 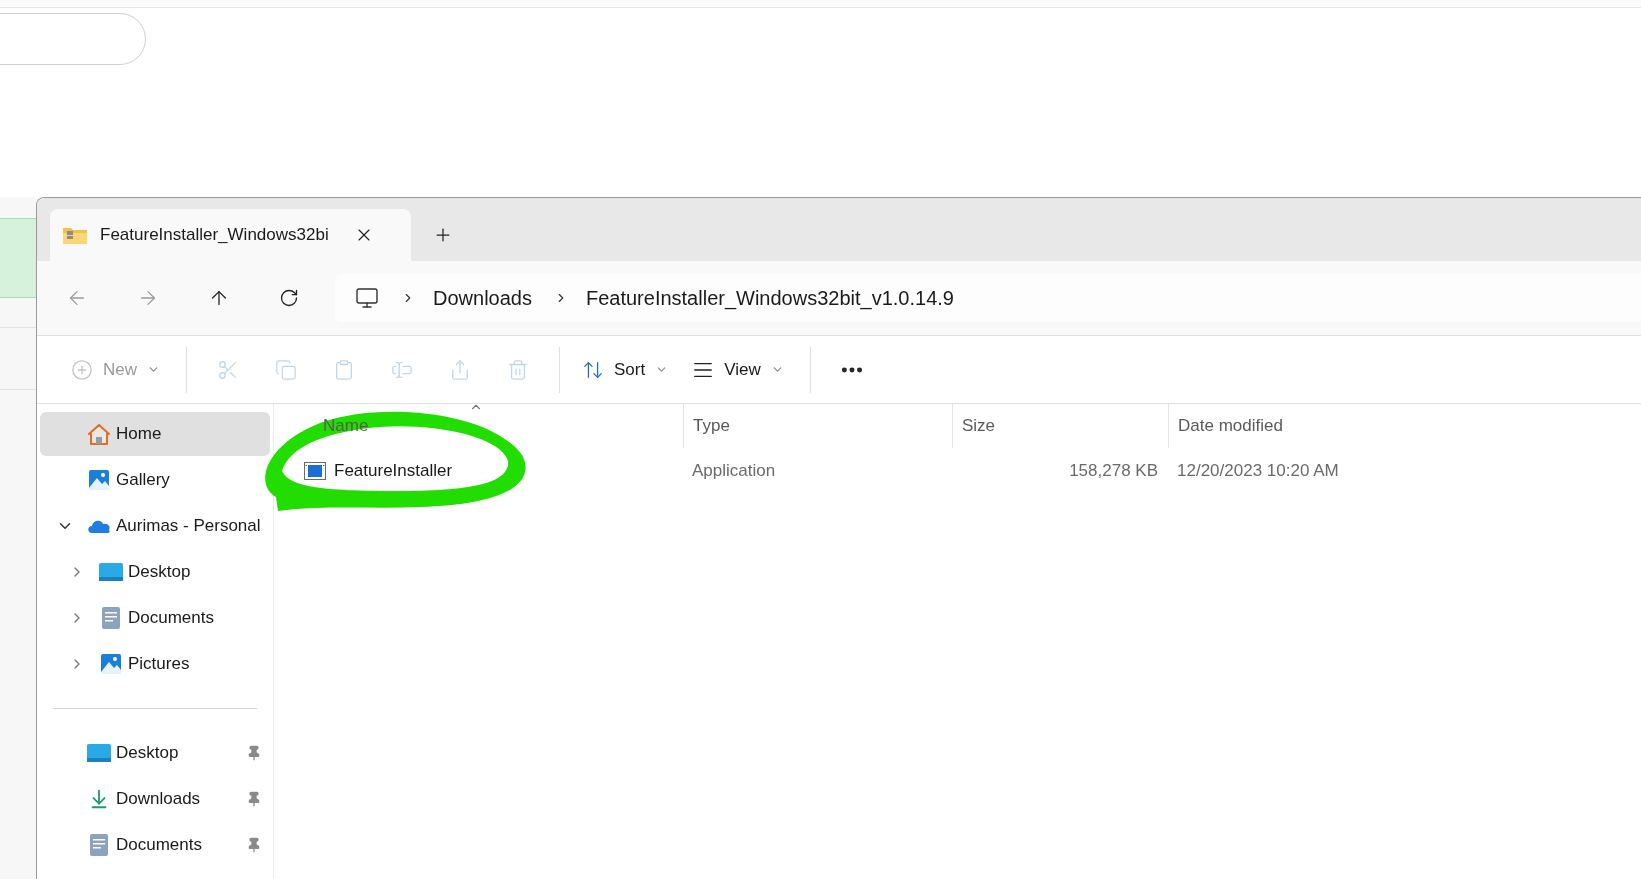 I want to click on sidebar-item: Downloads, so click(x=155, y=799).